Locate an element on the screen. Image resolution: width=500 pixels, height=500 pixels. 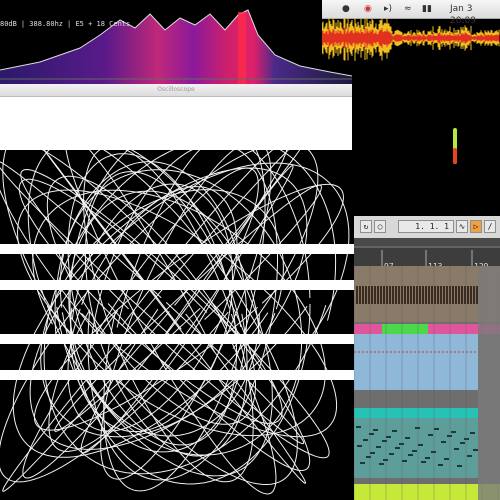
spectrum-analyzer is located at coordinates (176, 42).